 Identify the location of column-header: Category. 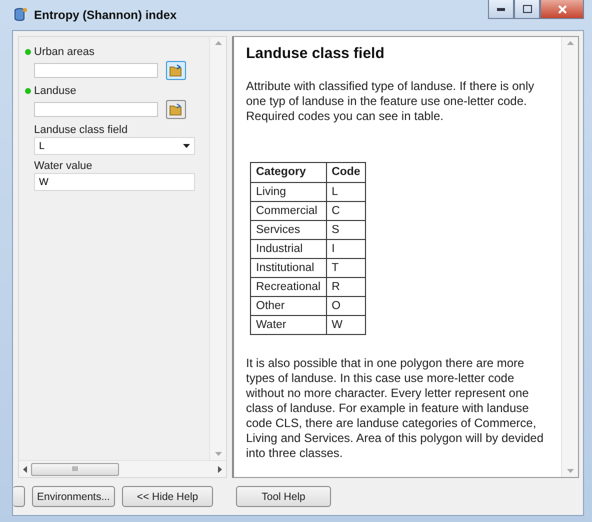
(288, 172).